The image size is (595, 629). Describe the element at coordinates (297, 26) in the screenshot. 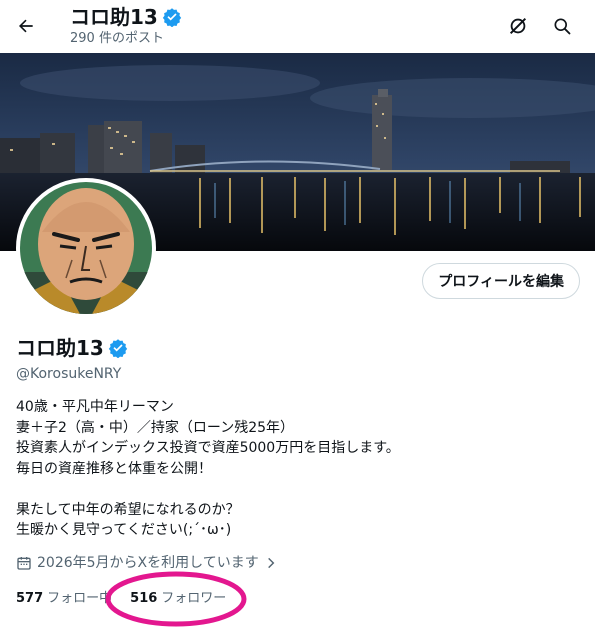

I see `profile-header: コロ助13 290 件のポスト` at that location.